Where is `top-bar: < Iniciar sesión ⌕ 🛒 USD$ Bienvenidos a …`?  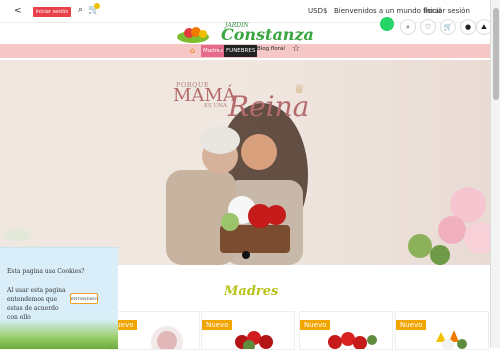
top-bar: < Iniciar sesión ⌕ 🛒 USD$ Bienvenidos a … is located at coordinates (245, 11).